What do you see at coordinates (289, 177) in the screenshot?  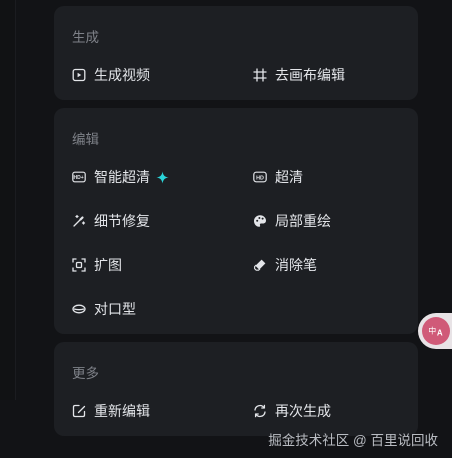 I see `hd-label: 超清` at bounding box center [289, 177].